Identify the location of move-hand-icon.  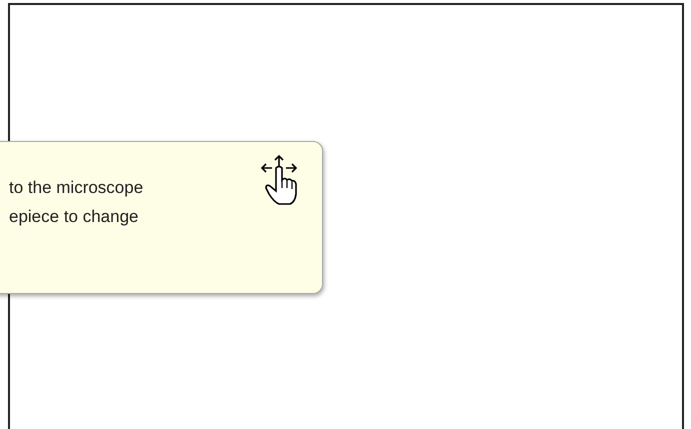
(279, 180).